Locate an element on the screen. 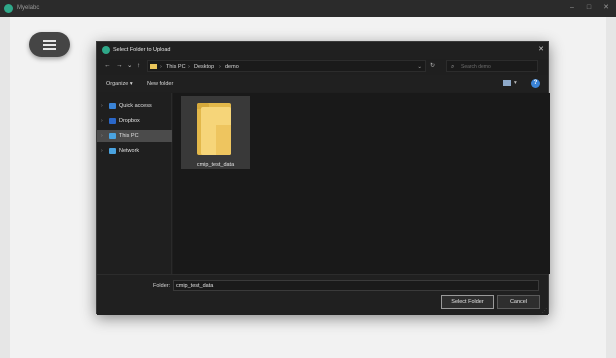  app-title: Myelabc is located at coordinates (28, 8).